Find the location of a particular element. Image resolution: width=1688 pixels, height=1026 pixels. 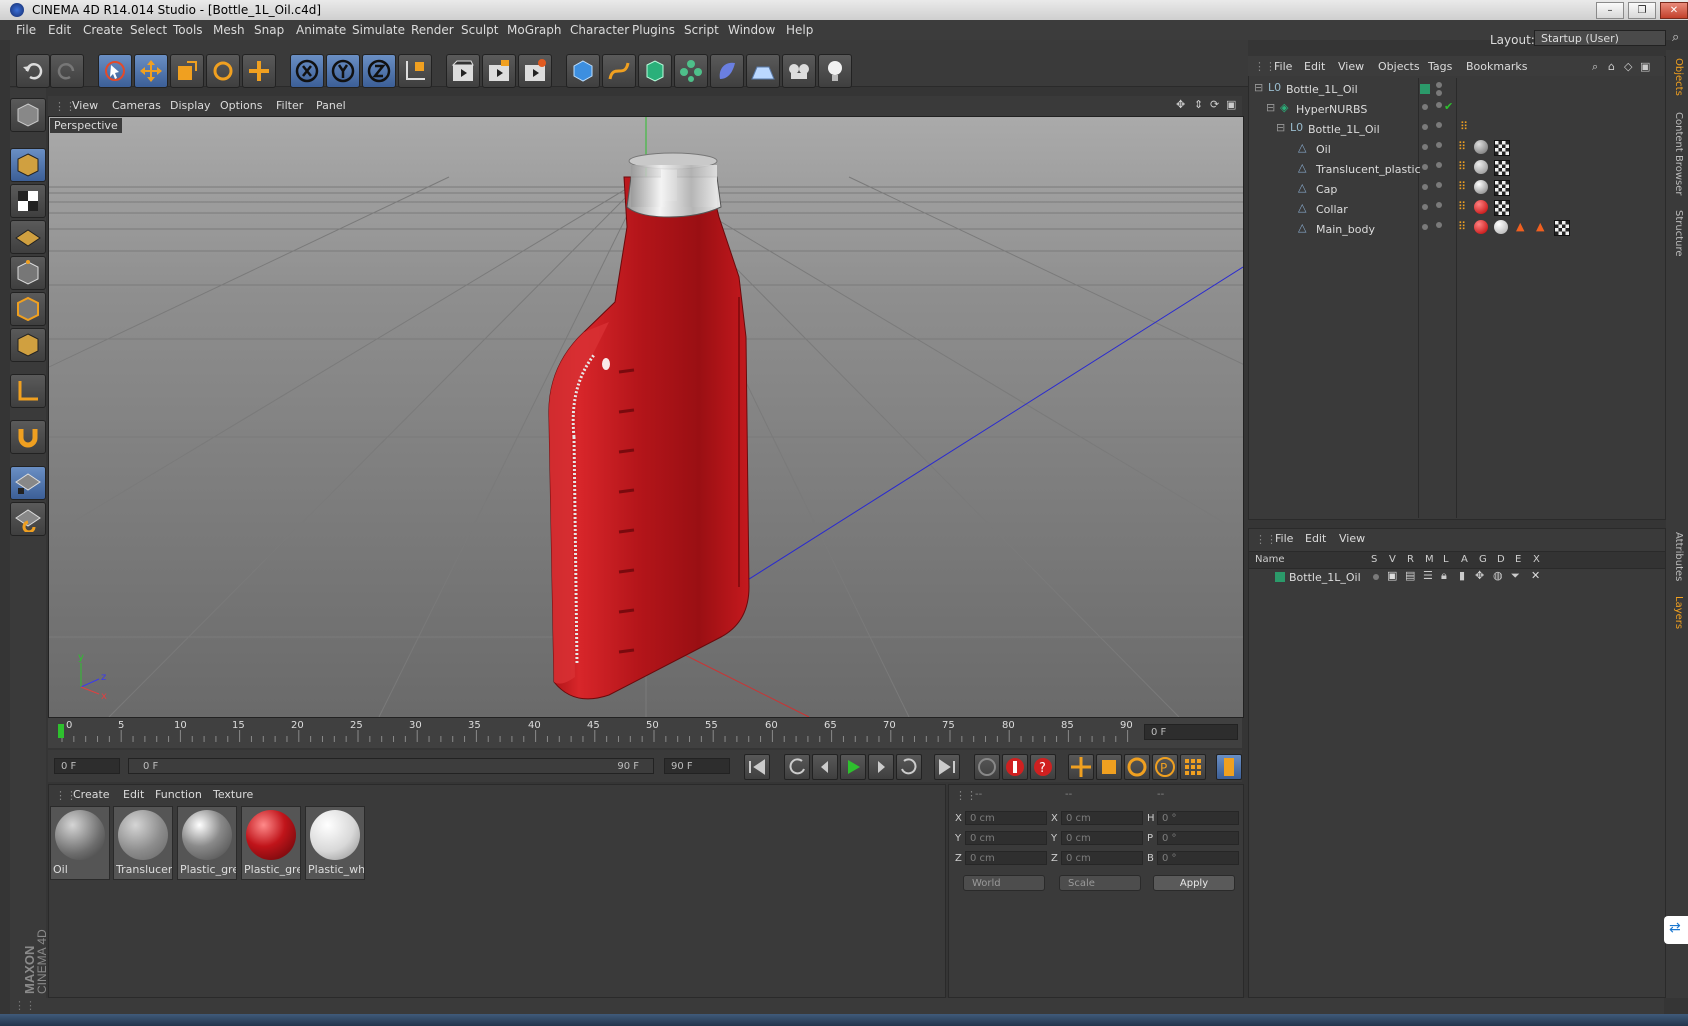

viewport-move-icon: ✥ is located at coordinates (1180, 104).